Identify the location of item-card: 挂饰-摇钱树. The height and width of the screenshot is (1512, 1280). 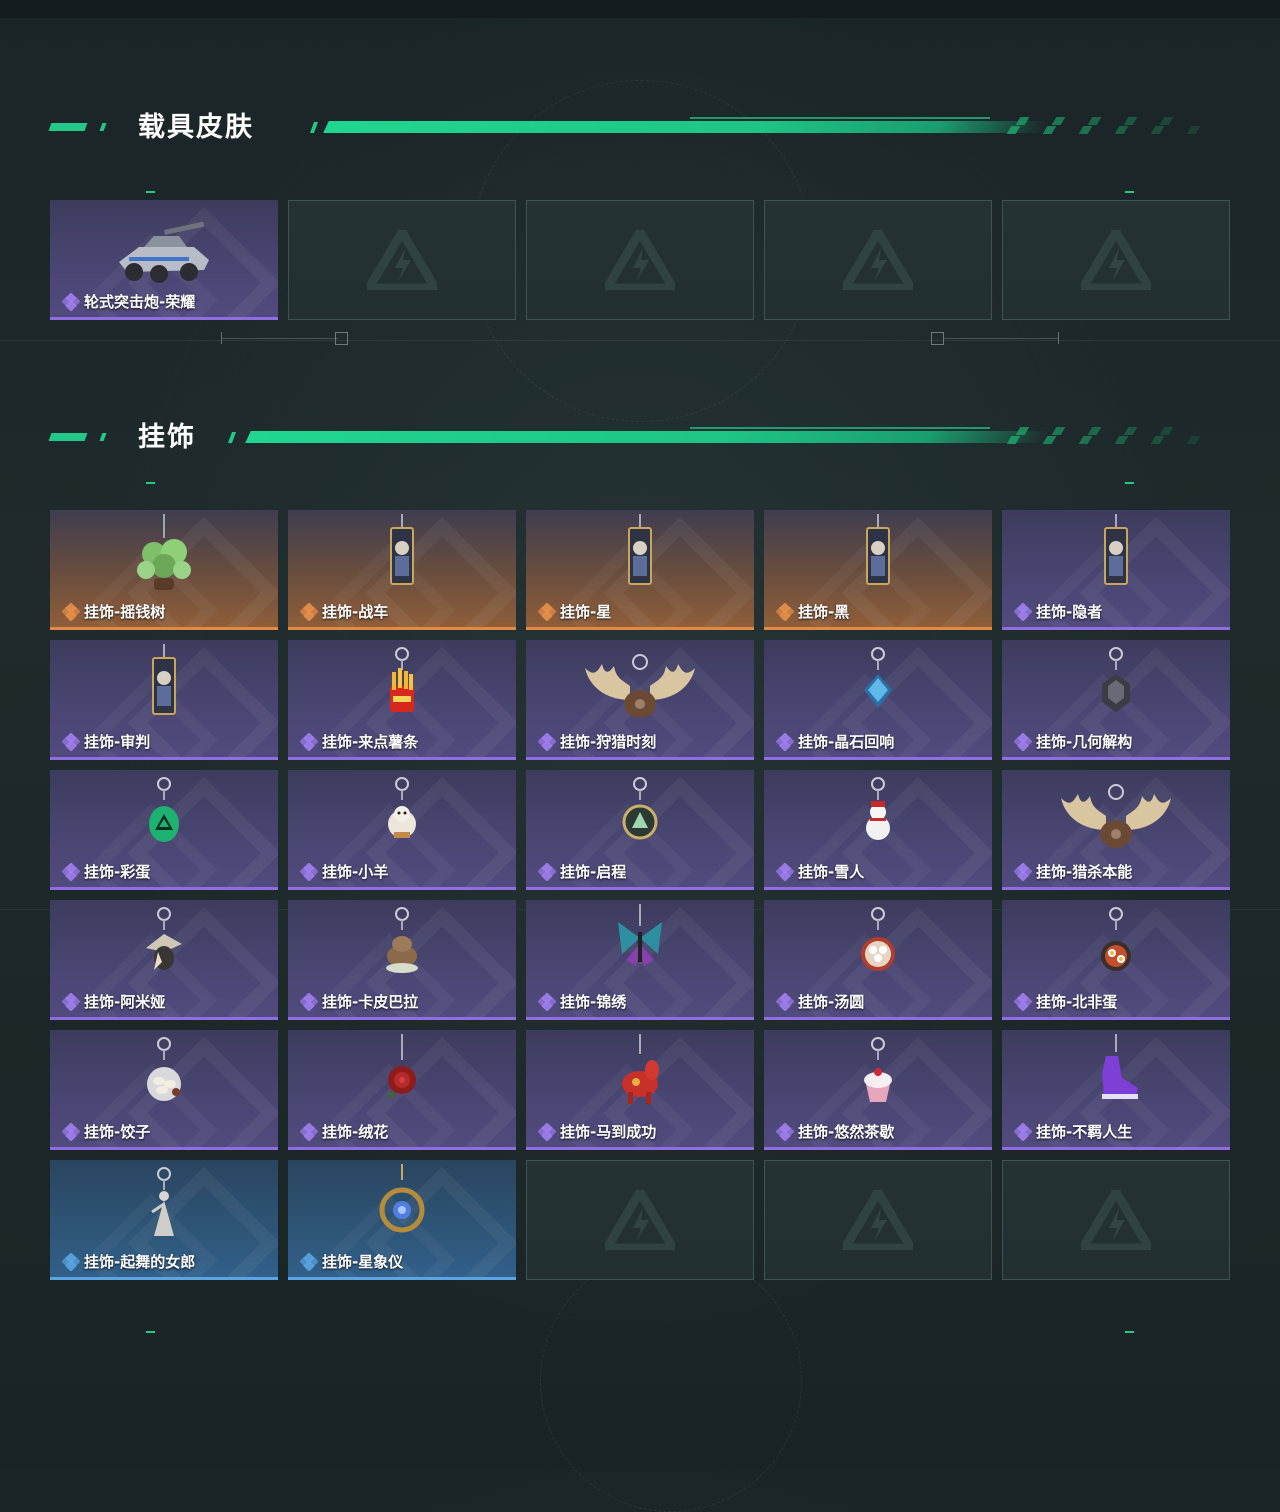
(164, 570).